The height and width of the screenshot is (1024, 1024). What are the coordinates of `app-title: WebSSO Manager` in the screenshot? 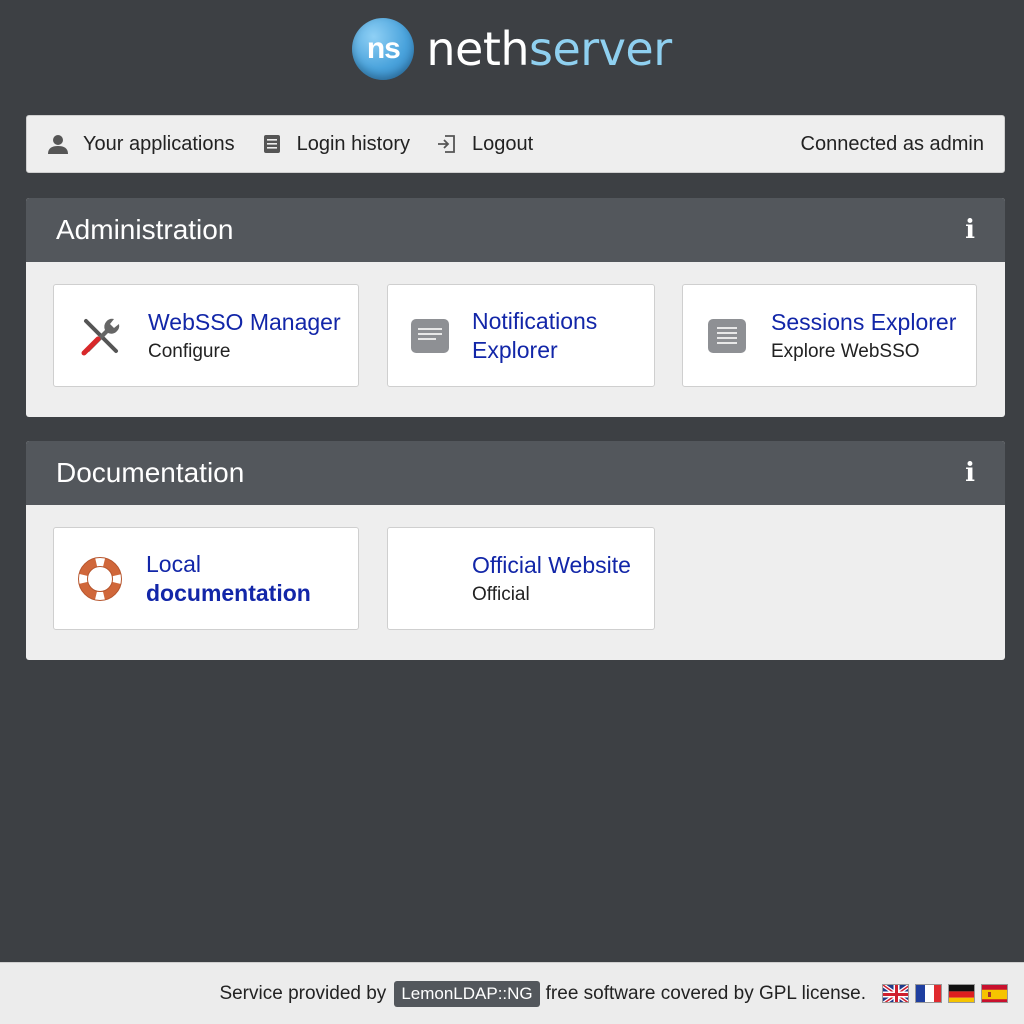 It's located at (244, 322).